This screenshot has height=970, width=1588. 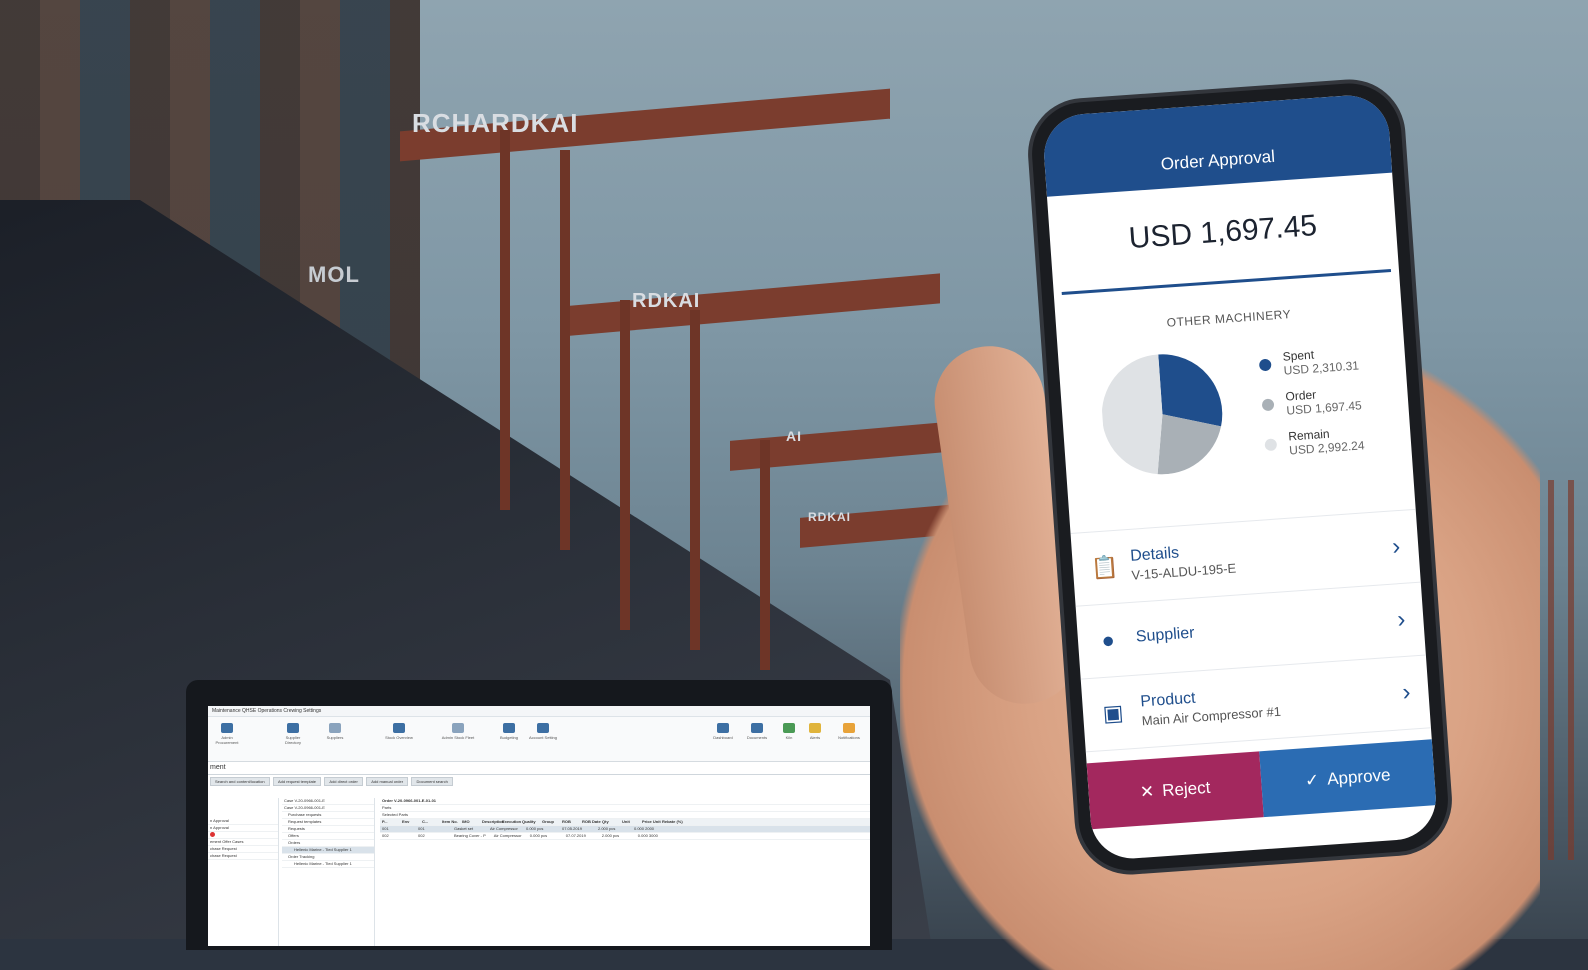 I want to click on legend-spent: Spent USD 2,310.31, so click(x=1329, y=361).